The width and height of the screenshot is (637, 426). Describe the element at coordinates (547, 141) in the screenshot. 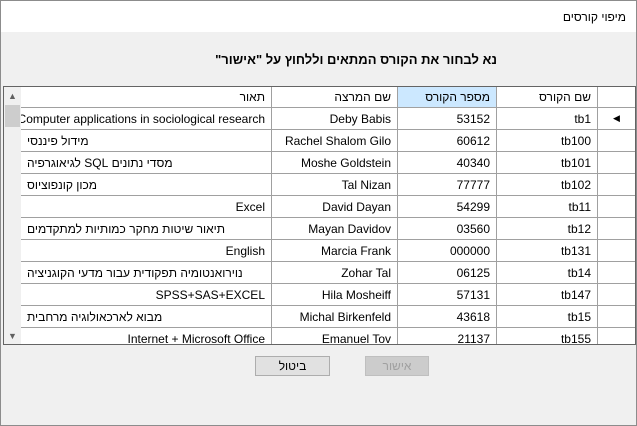

I see `cell-course-name: tb100` at that location.